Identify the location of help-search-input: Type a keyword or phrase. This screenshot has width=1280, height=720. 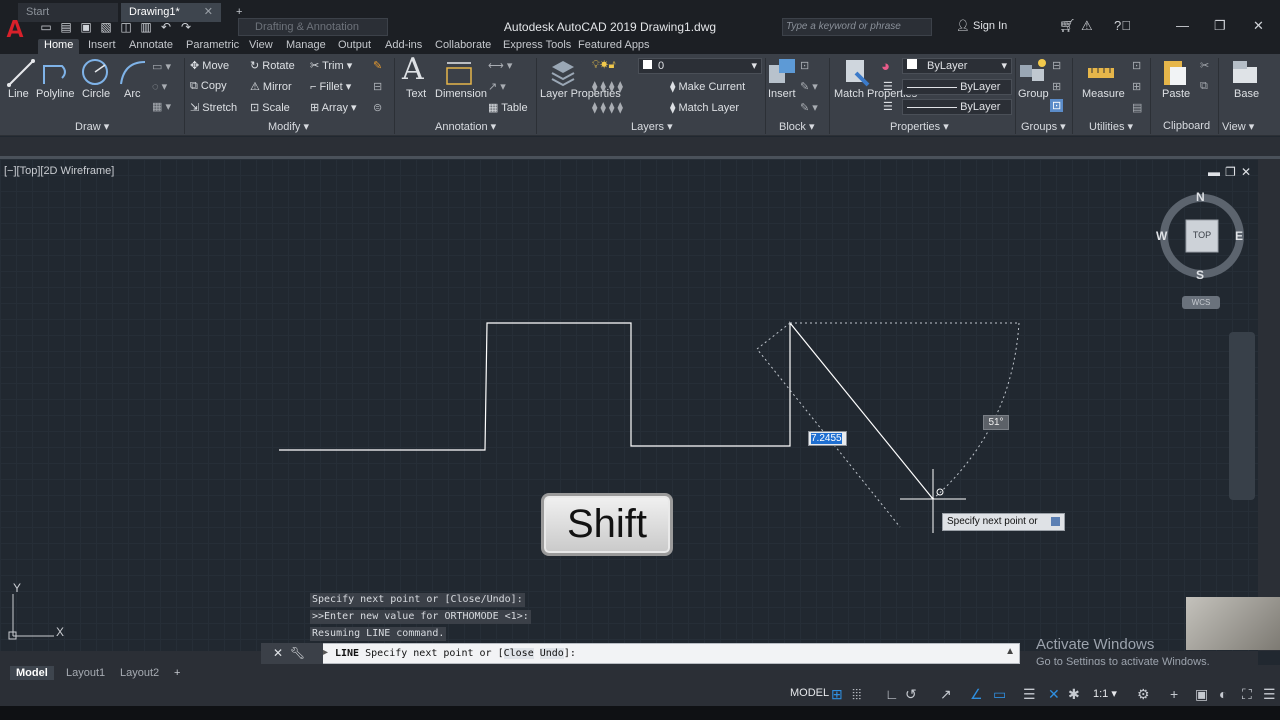
(857, 27).